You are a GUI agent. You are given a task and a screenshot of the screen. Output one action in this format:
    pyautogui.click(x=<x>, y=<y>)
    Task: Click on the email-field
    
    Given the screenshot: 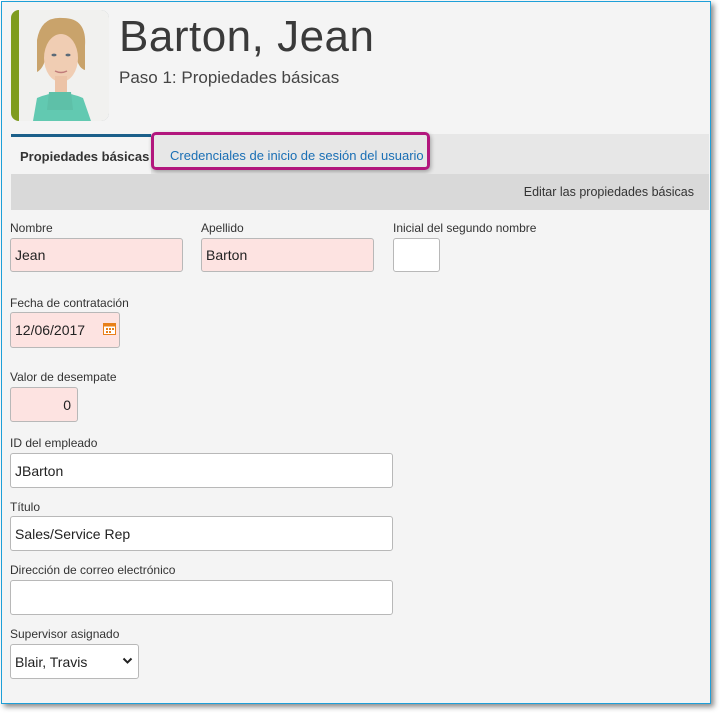 What is the action you would take?
    pyautogui.click(x=201, y=597)
    